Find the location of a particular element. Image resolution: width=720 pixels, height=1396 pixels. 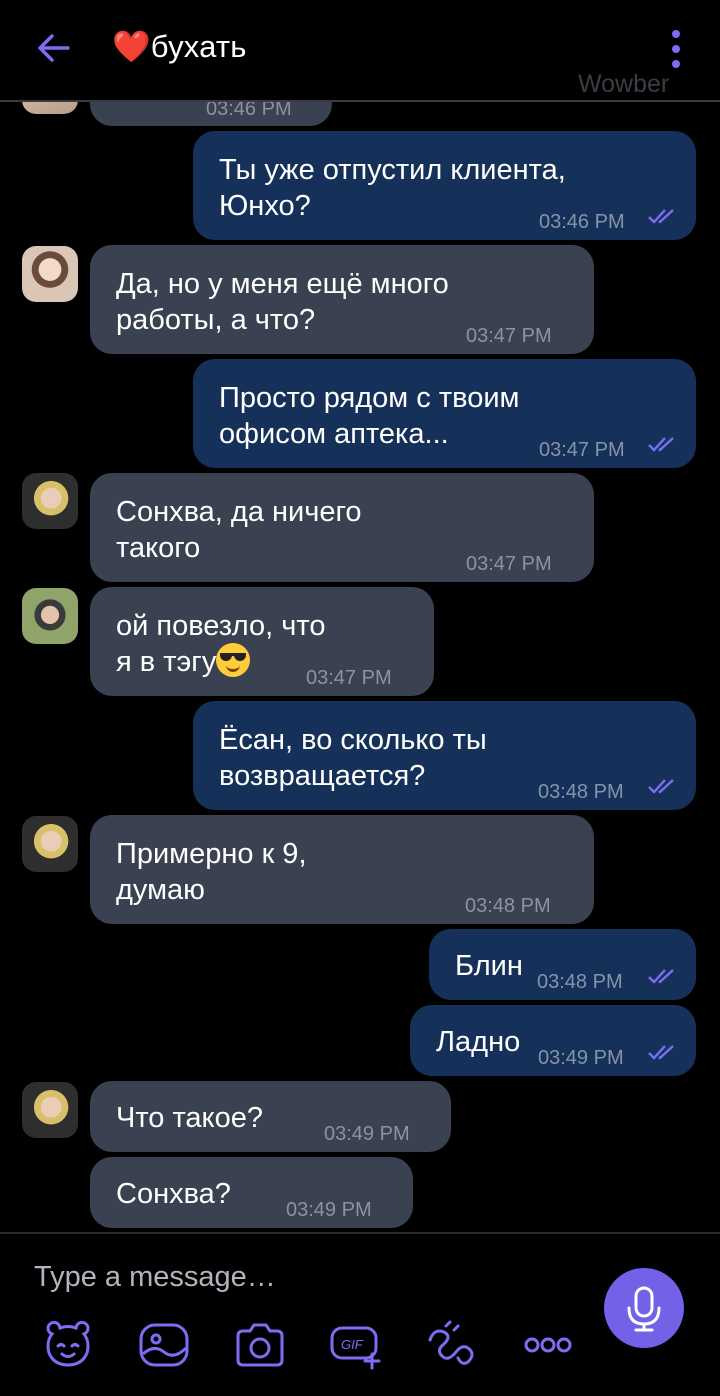

microphone-icon is located at coordinates (644, 1309).